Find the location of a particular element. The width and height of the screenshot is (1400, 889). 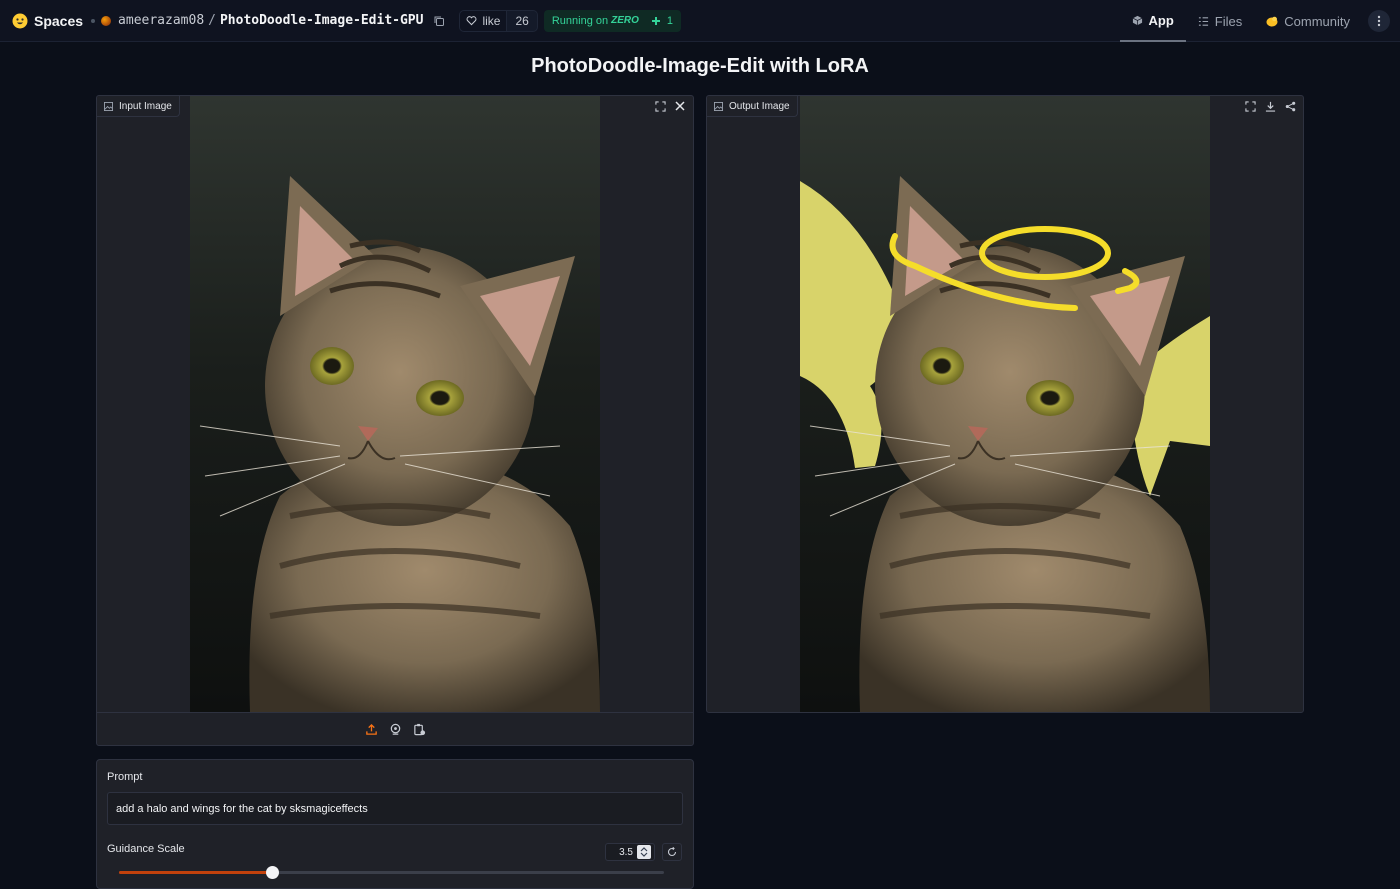

stepper-arrows-icon is located at coordinates (644, 852).